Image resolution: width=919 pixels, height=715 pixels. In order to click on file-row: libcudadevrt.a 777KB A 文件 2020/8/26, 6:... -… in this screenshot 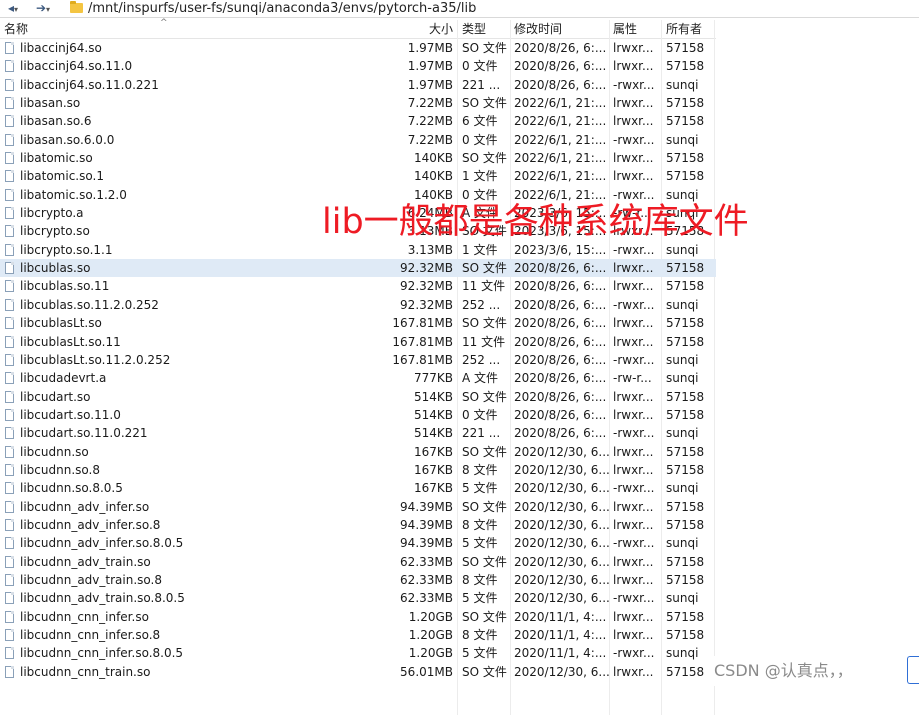, I will do `click(358, 378)`.